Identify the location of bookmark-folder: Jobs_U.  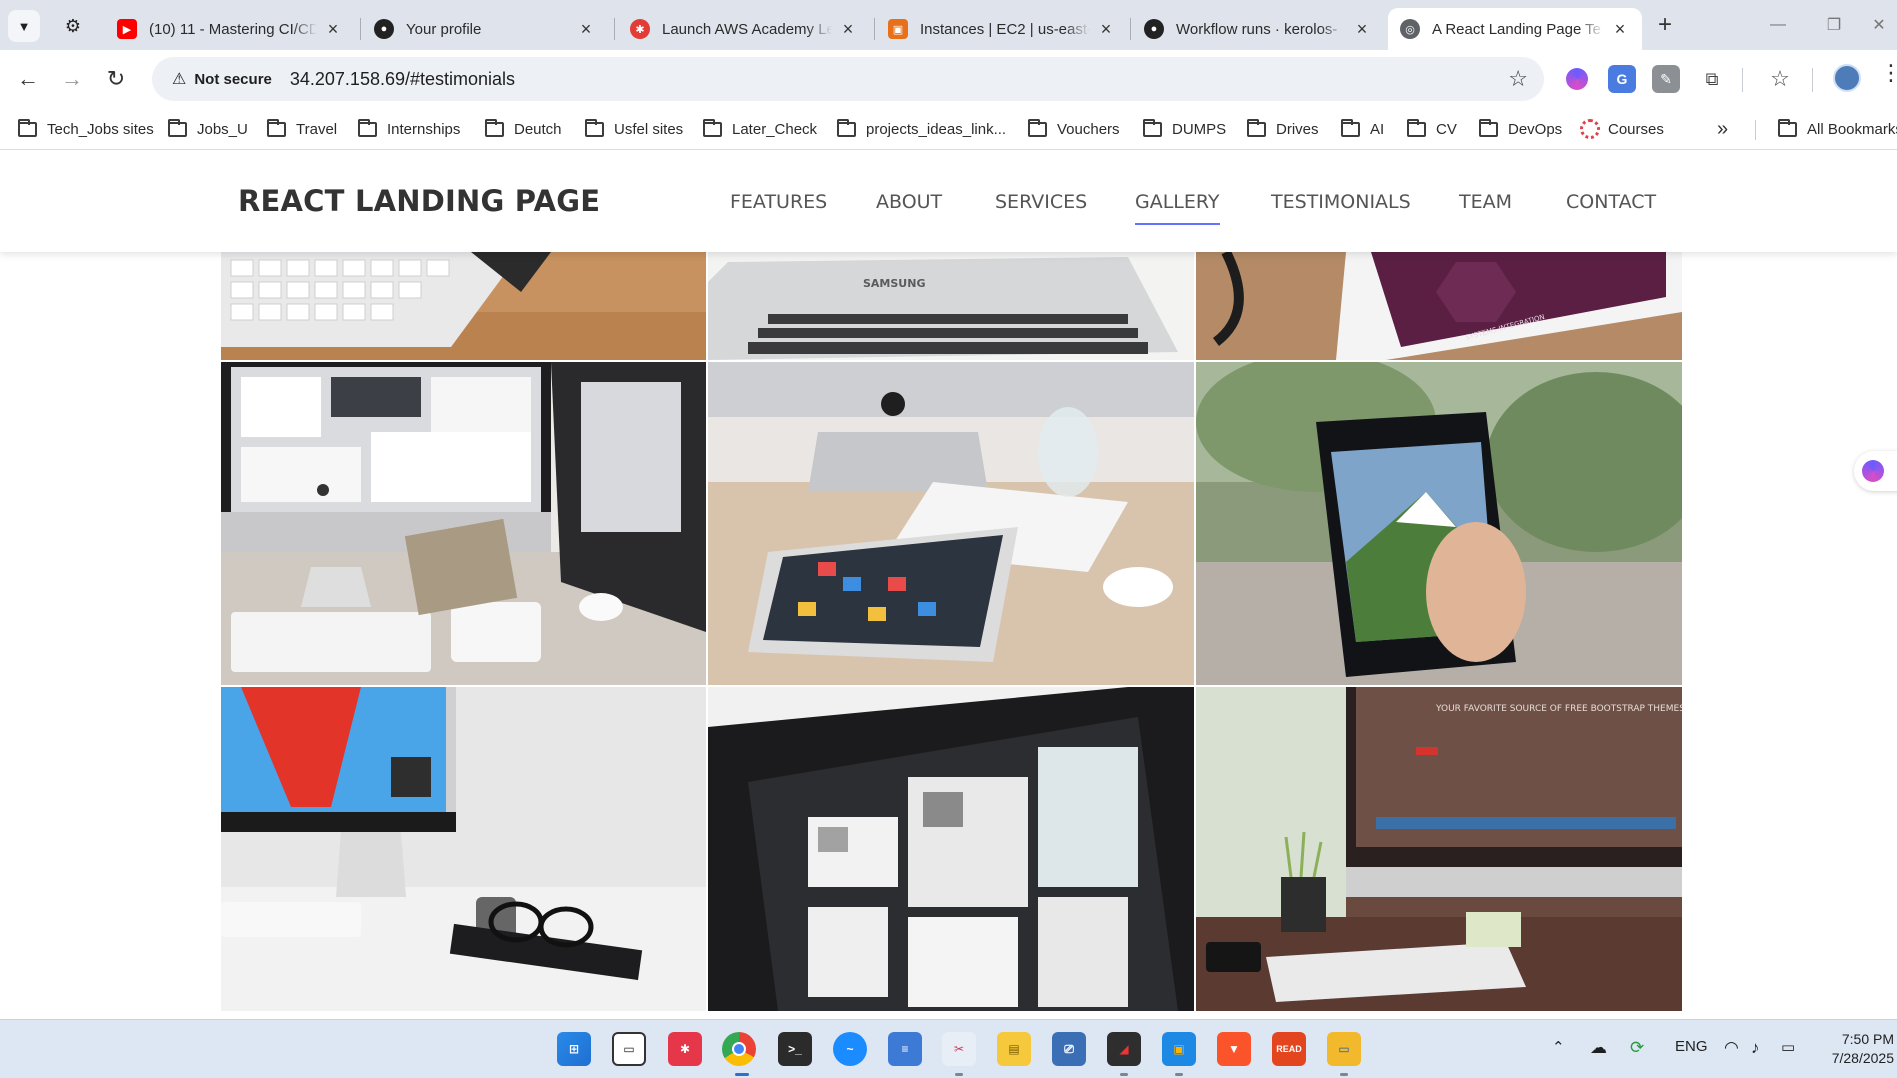
(208, 129).